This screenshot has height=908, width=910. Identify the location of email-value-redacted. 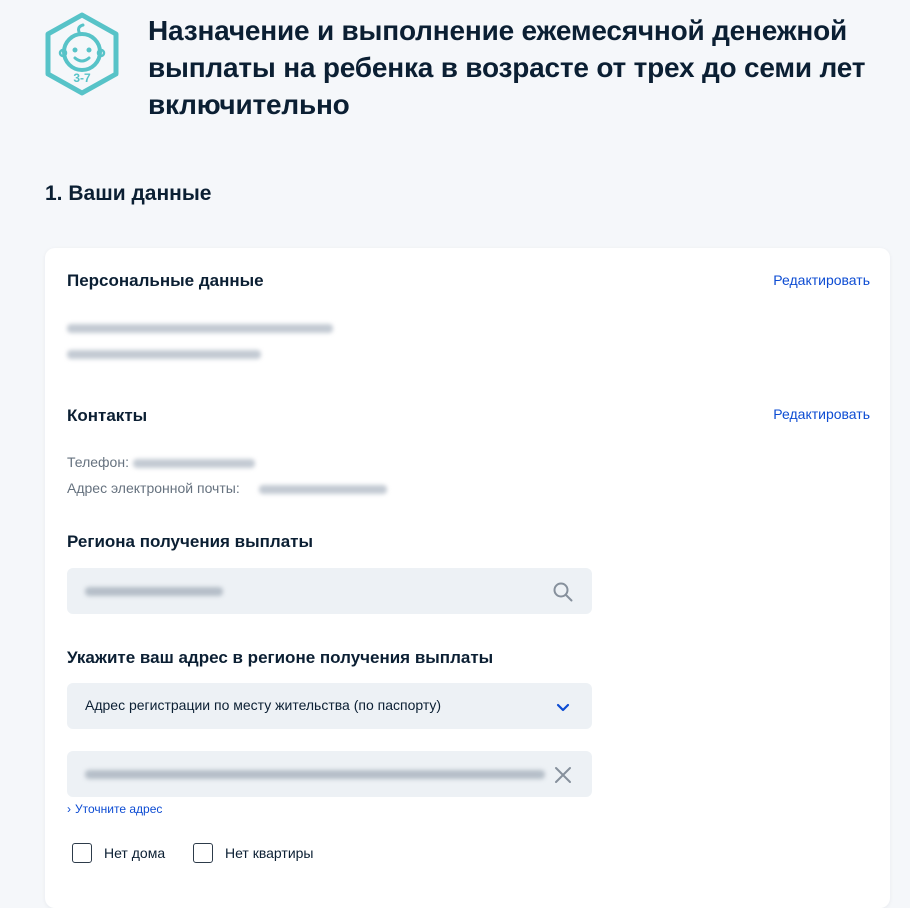
(323, 489).